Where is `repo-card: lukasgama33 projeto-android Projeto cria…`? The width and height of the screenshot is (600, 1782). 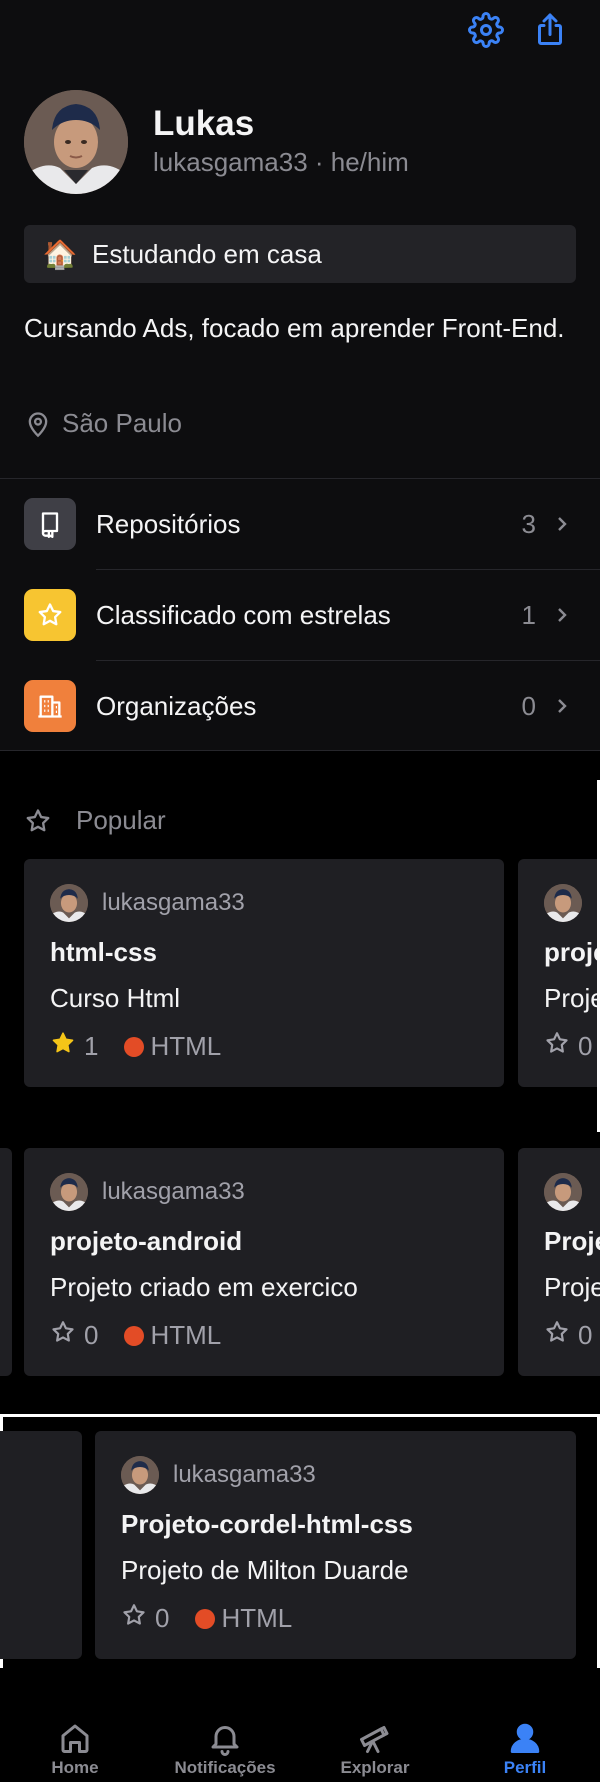
repo-card: lukasgama33 projeto-android Projeto cria… is located at coordinates (264, 1262).